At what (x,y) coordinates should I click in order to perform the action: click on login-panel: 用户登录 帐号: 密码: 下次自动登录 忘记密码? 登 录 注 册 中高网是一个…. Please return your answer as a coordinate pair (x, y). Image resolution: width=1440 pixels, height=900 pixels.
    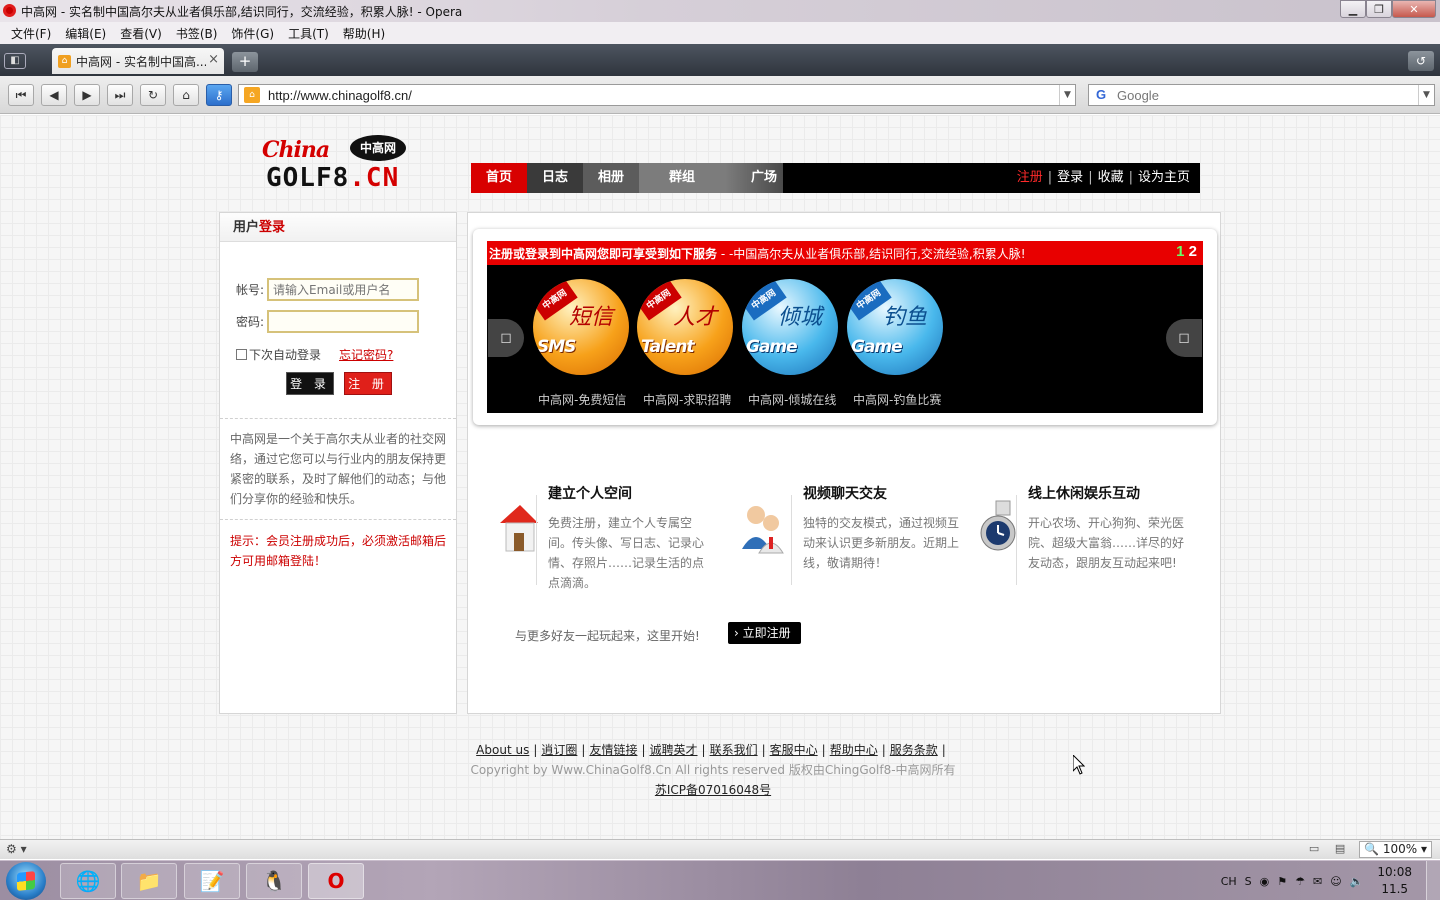
    Looking at the image, I should click on (338, 463).